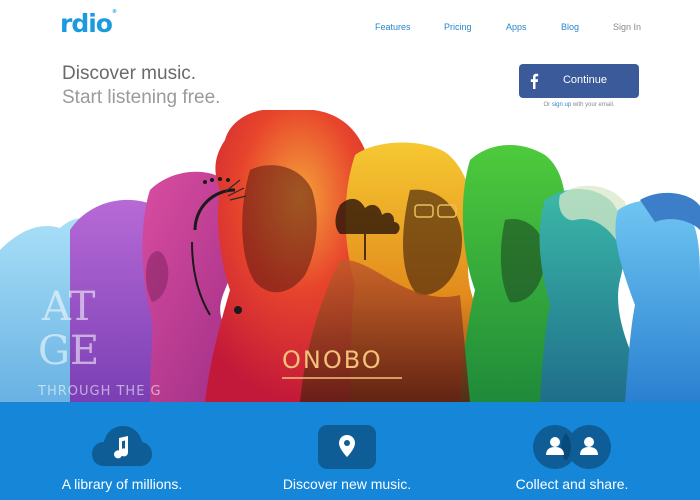 The image size is (700, 500). I want to click on nav-sign-in: Sign In, so click(627, 27).